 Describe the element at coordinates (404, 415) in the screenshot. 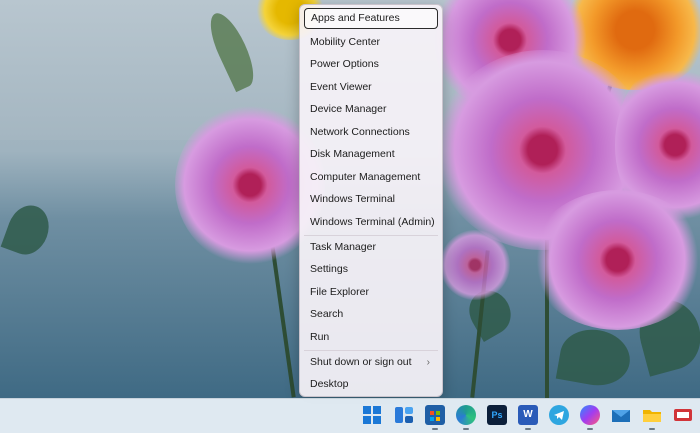

I see `widgets-icon` at that location.